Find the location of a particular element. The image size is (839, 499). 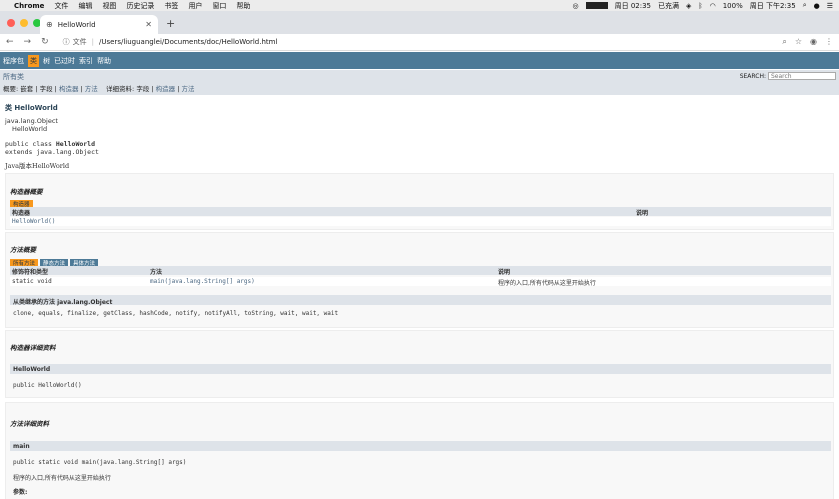

bookmark-star-icon: ☆ is located at coordinates (798, 42).